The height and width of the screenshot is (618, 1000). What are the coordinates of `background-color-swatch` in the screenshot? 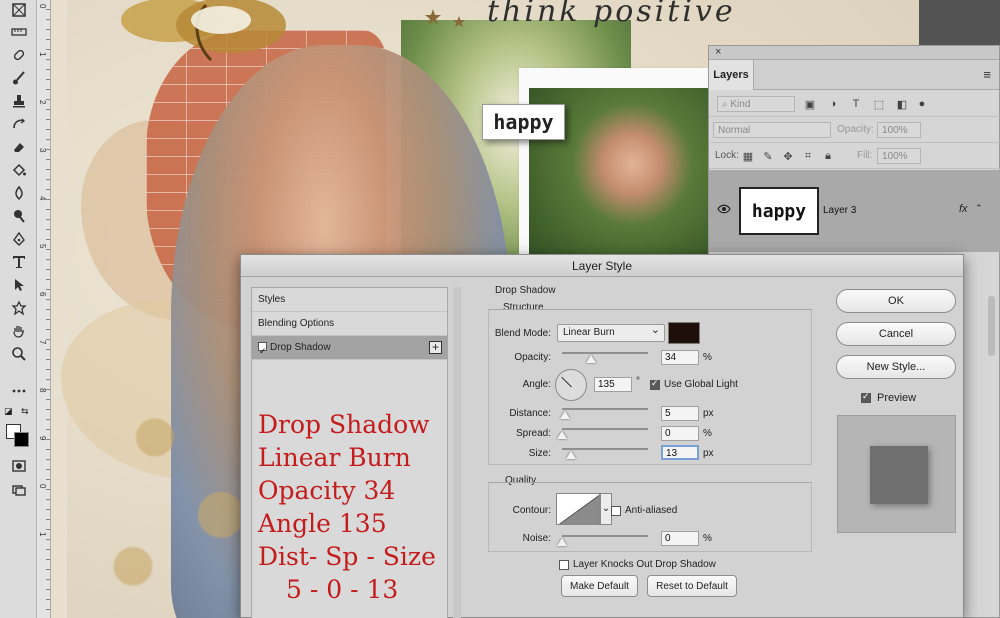 It's located at (21, 439).